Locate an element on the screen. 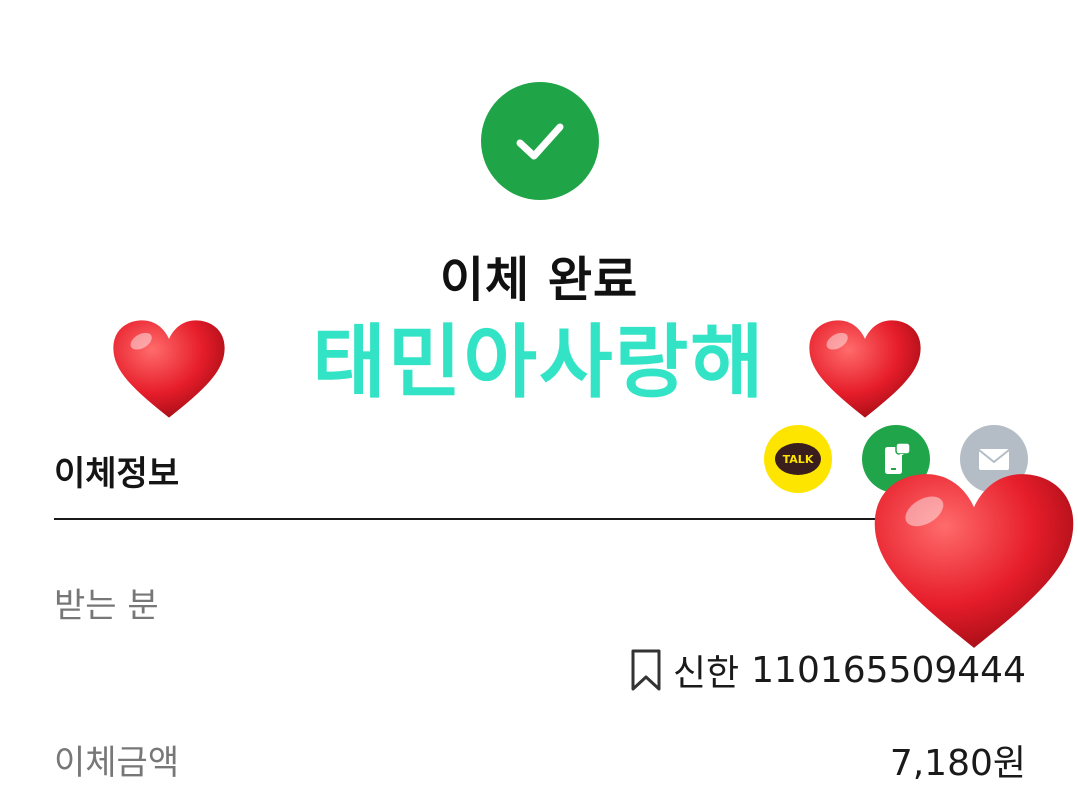 Image resolution: width=1078 pixels, height=808 pixels. kakaotalk-label: TALK is located at coordinates (798, 459).